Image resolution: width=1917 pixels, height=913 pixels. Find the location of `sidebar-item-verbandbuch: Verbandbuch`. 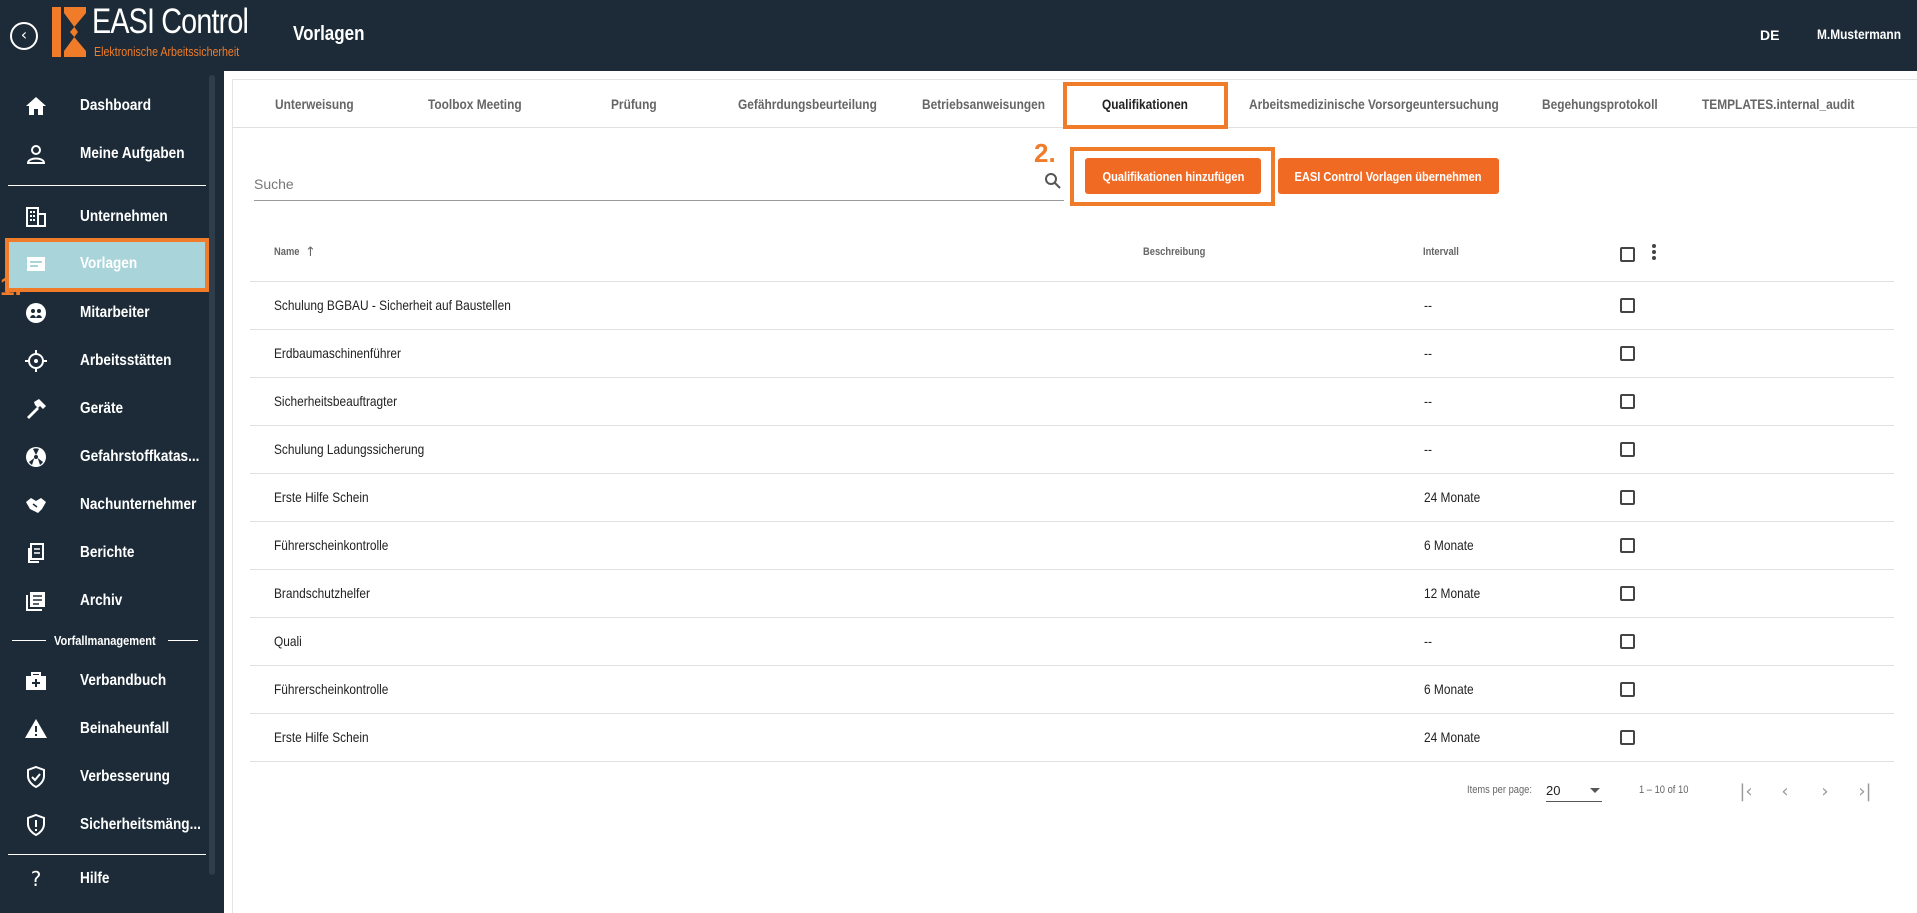

sidebar-item-verbandbuch: Verbandbuch is located at coordinates (104, 681).